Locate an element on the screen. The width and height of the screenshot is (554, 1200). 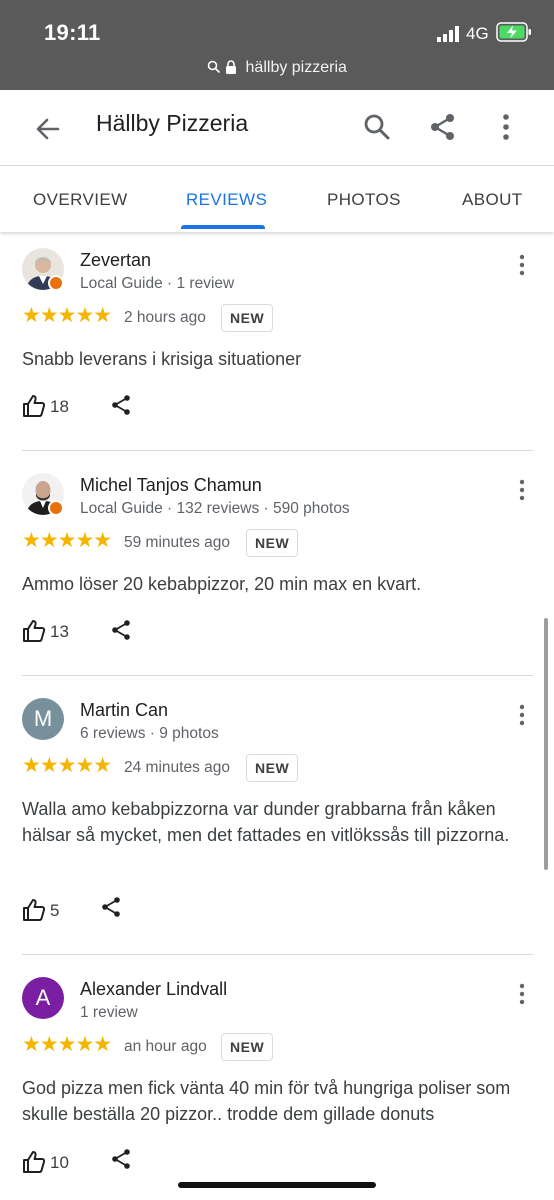
tab-overview: OVERVIEW is located at coordinates (80, 200).